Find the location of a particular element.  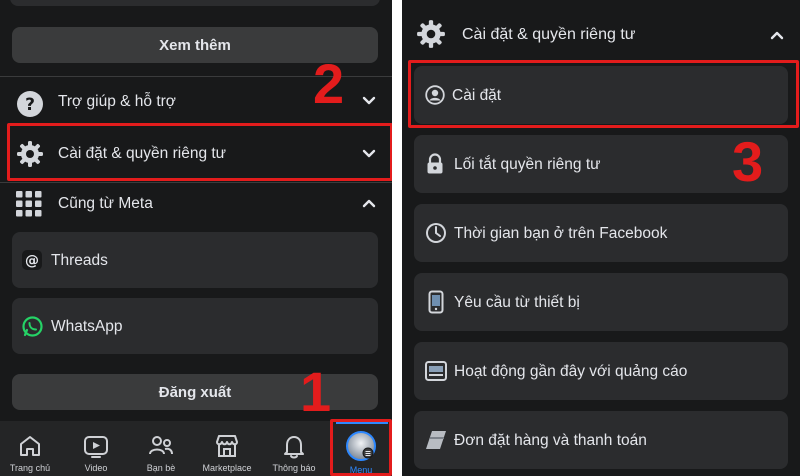

threads-label: Threads is located at coordinates (79, 260).